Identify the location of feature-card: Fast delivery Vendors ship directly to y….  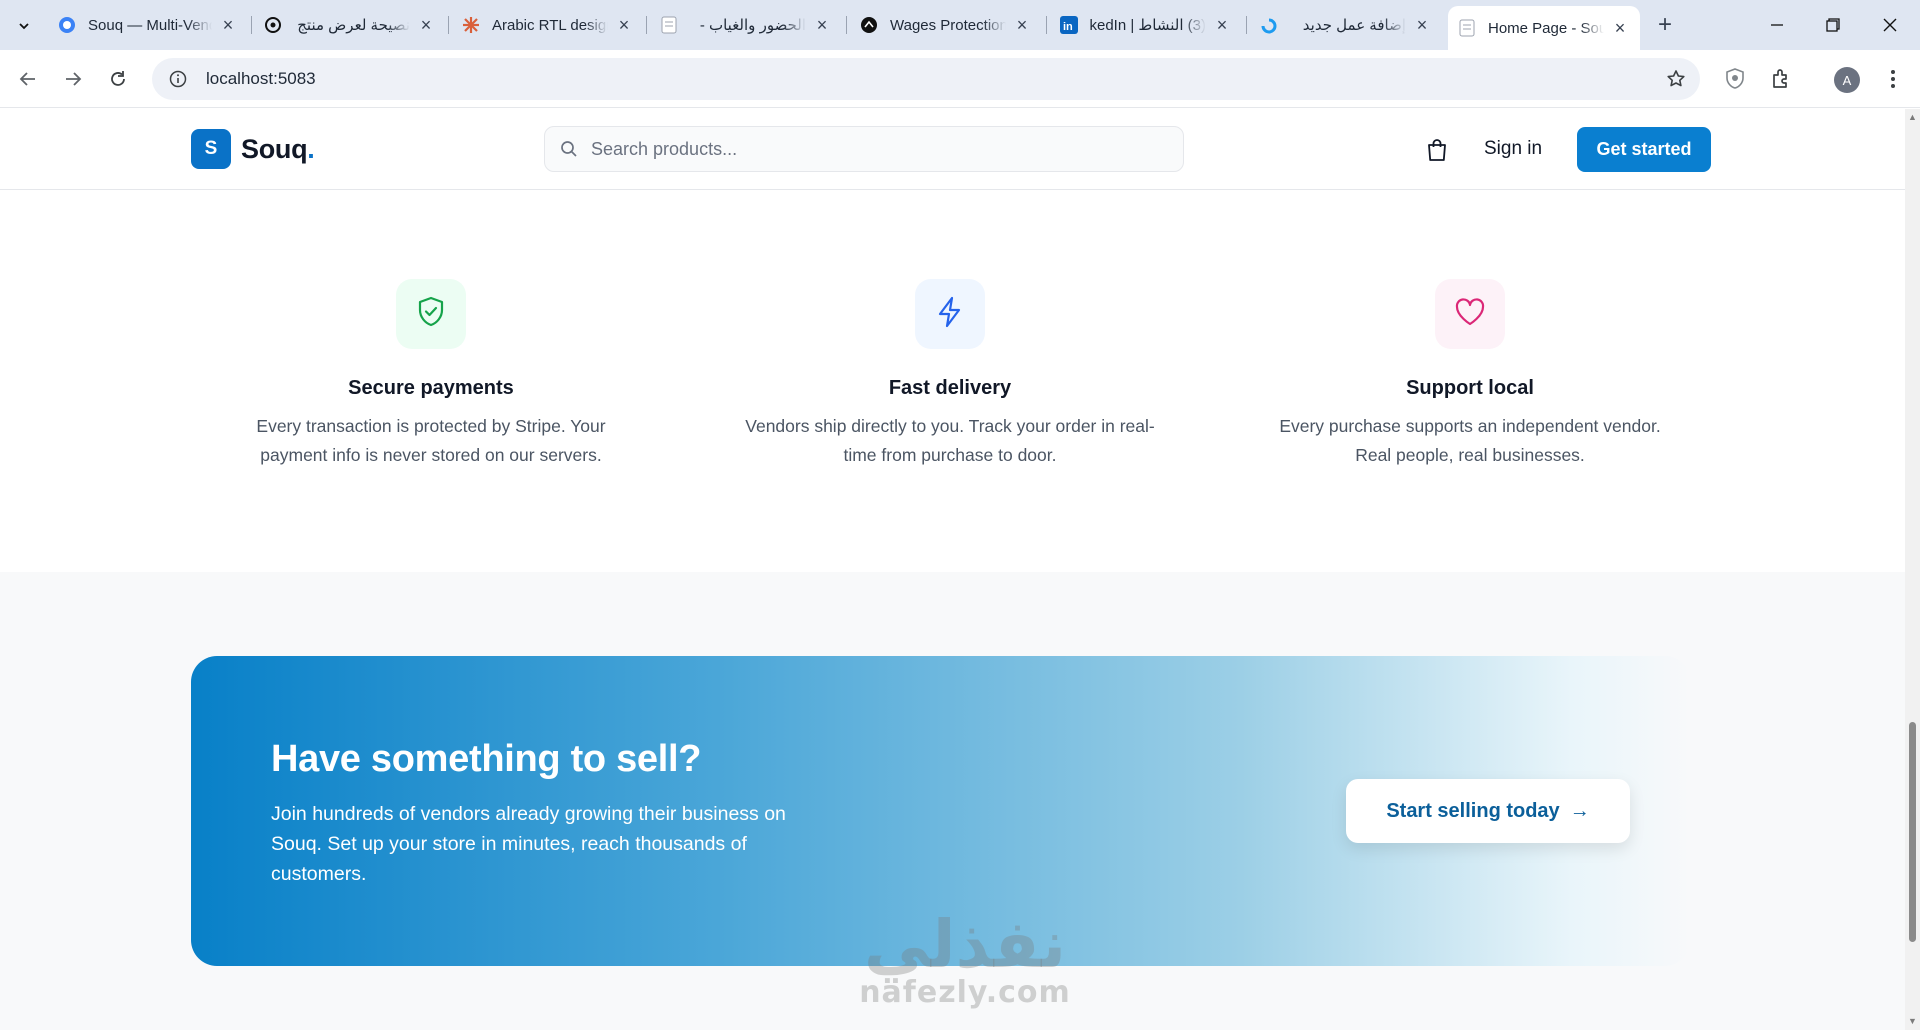
(950, 374).